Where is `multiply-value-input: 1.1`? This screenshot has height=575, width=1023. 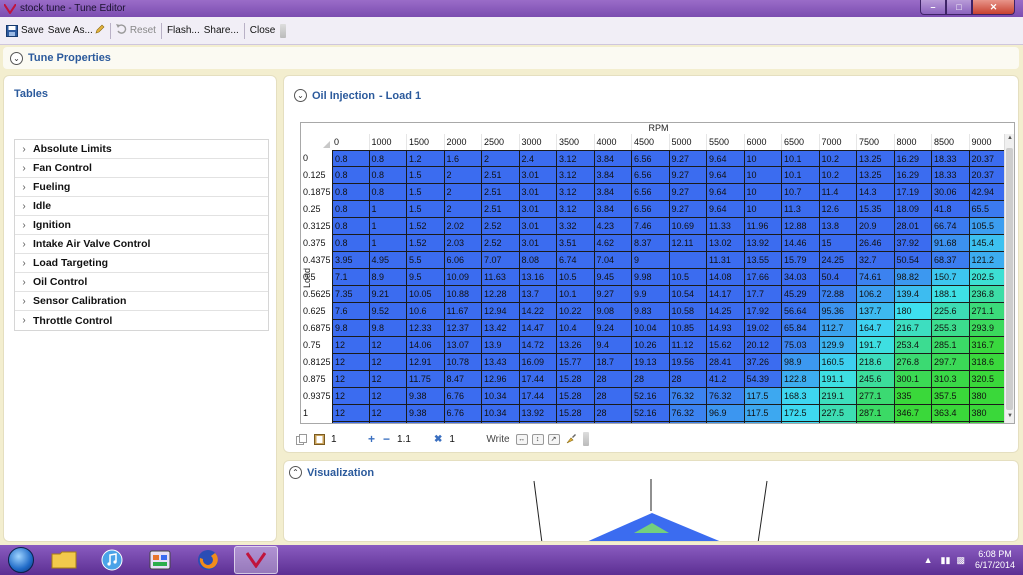
multiply-value-input: 1.1 is located at coordinates (412, 439).